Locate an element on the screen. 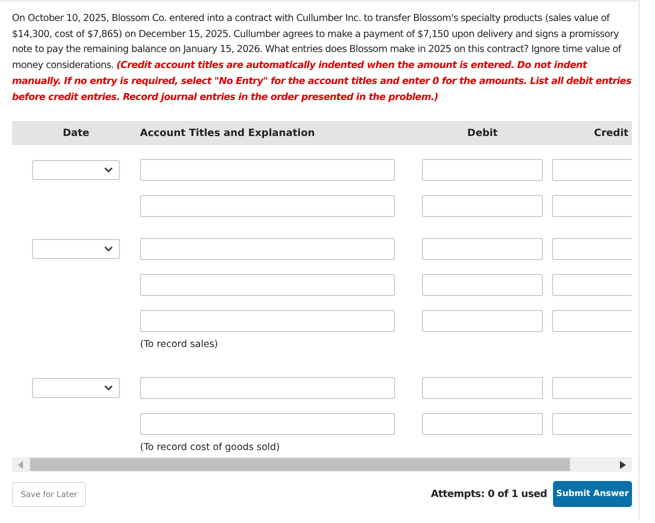 This screenshot has width=655, height=523. column-header: Date is located at coordinates (76, 133).